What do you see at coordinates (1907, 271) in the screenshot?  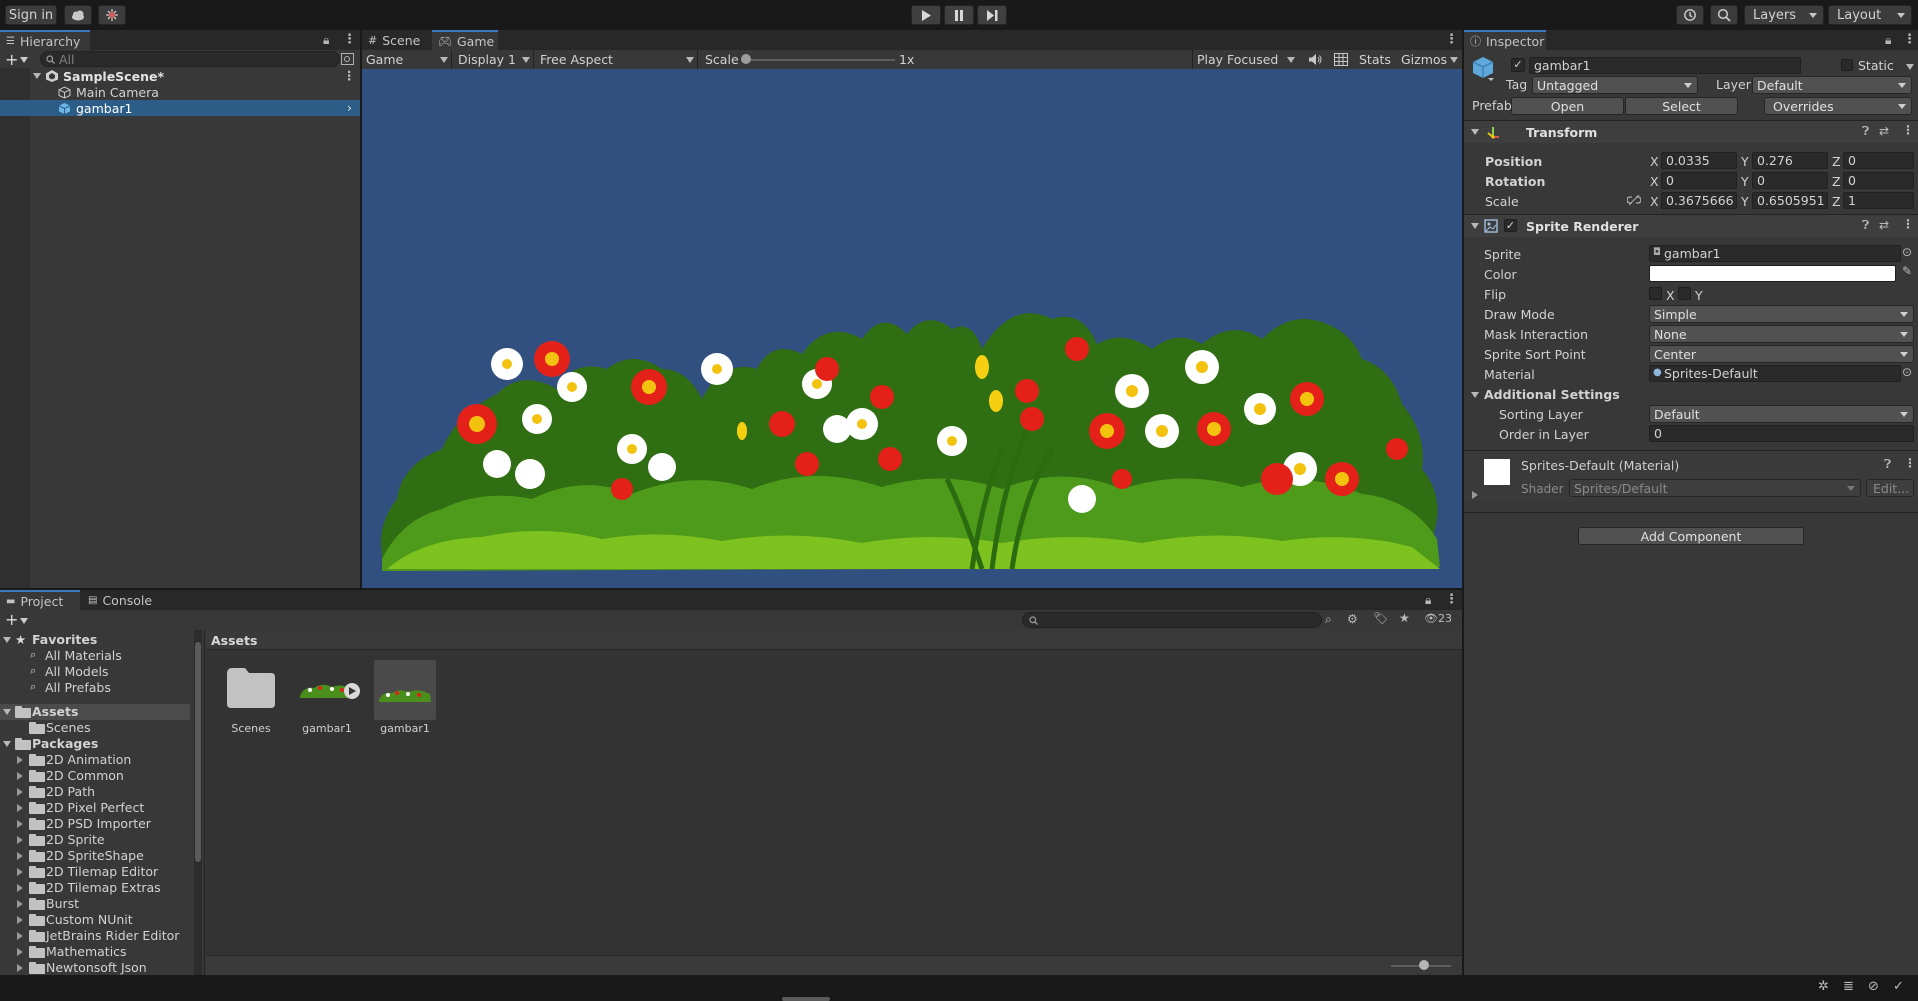 I see `eyedropper-icon: ✎` at bounding box center [1907, 271].